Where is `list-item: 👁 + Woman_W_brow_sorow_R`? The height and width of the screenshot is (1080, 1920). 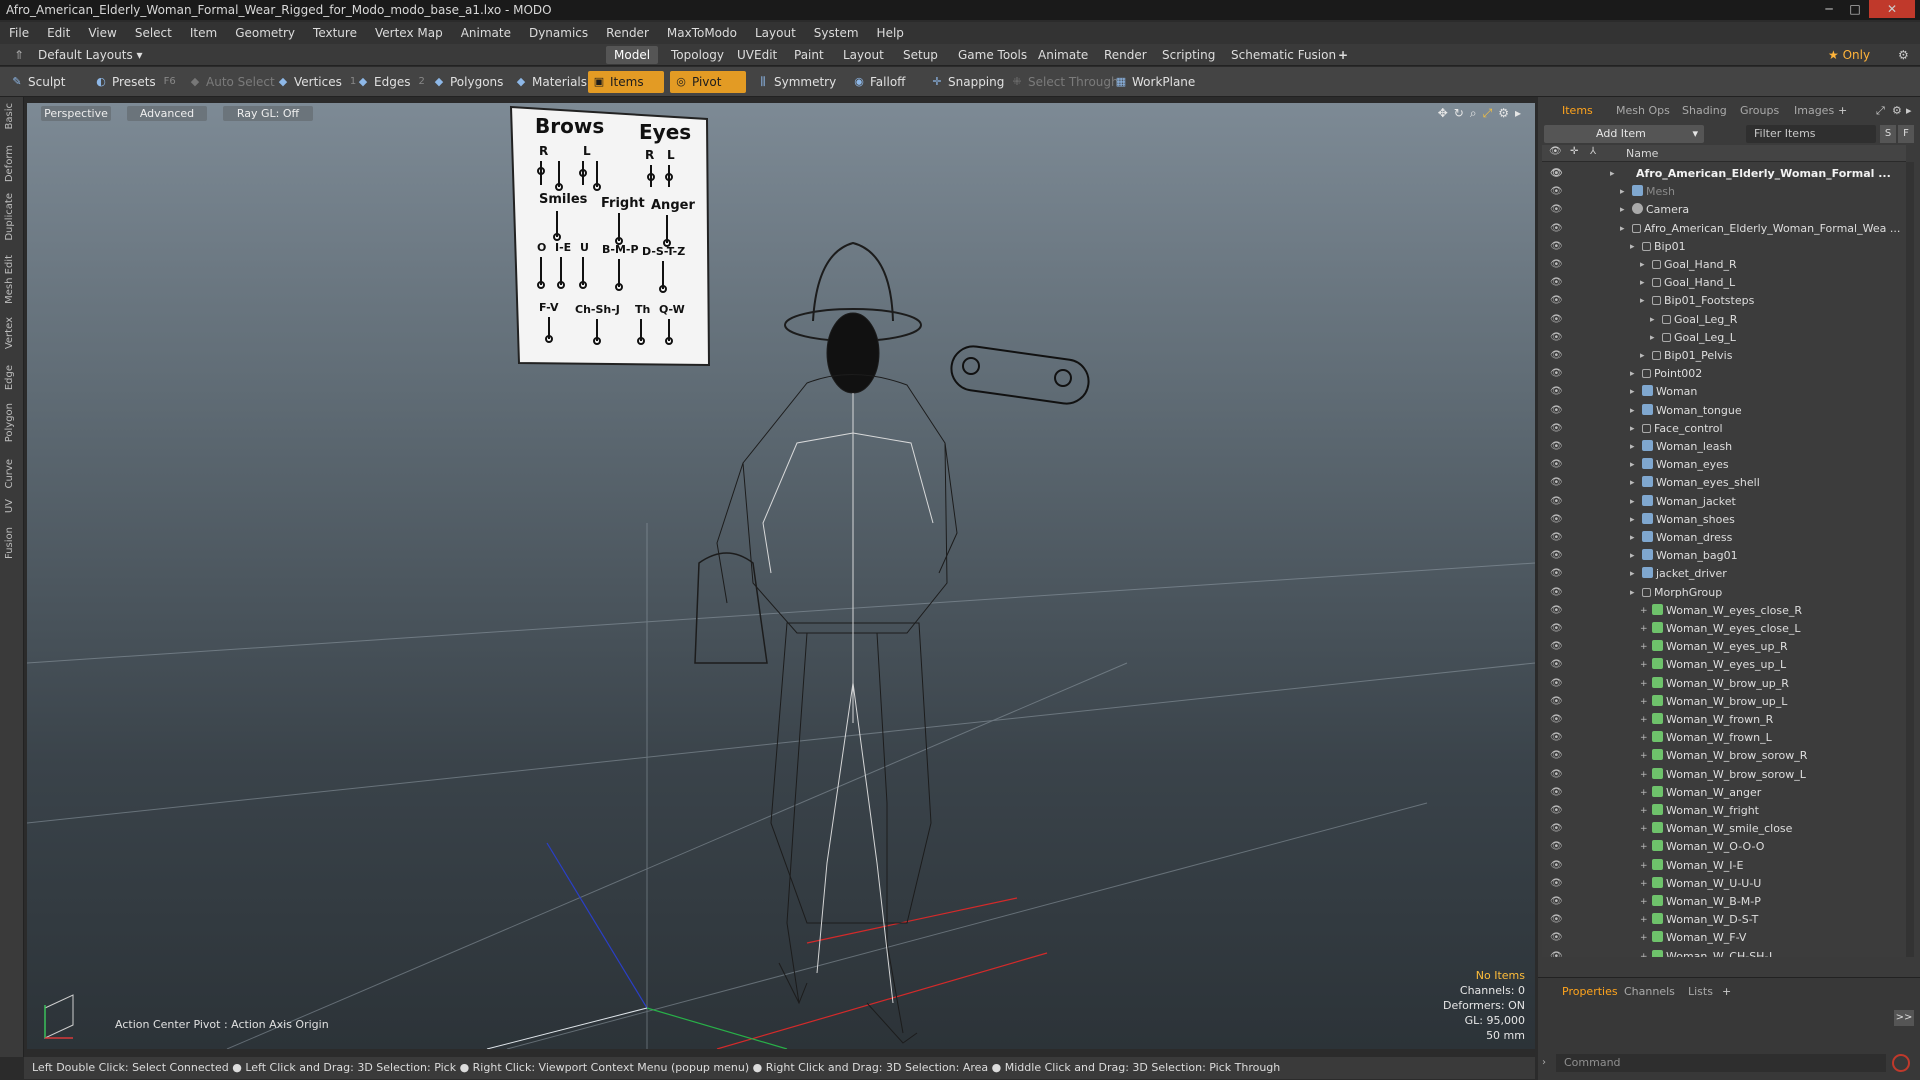 list-item: 👁 + Woman_W_brow_sorow_R is located at coordinates (1724, 756).